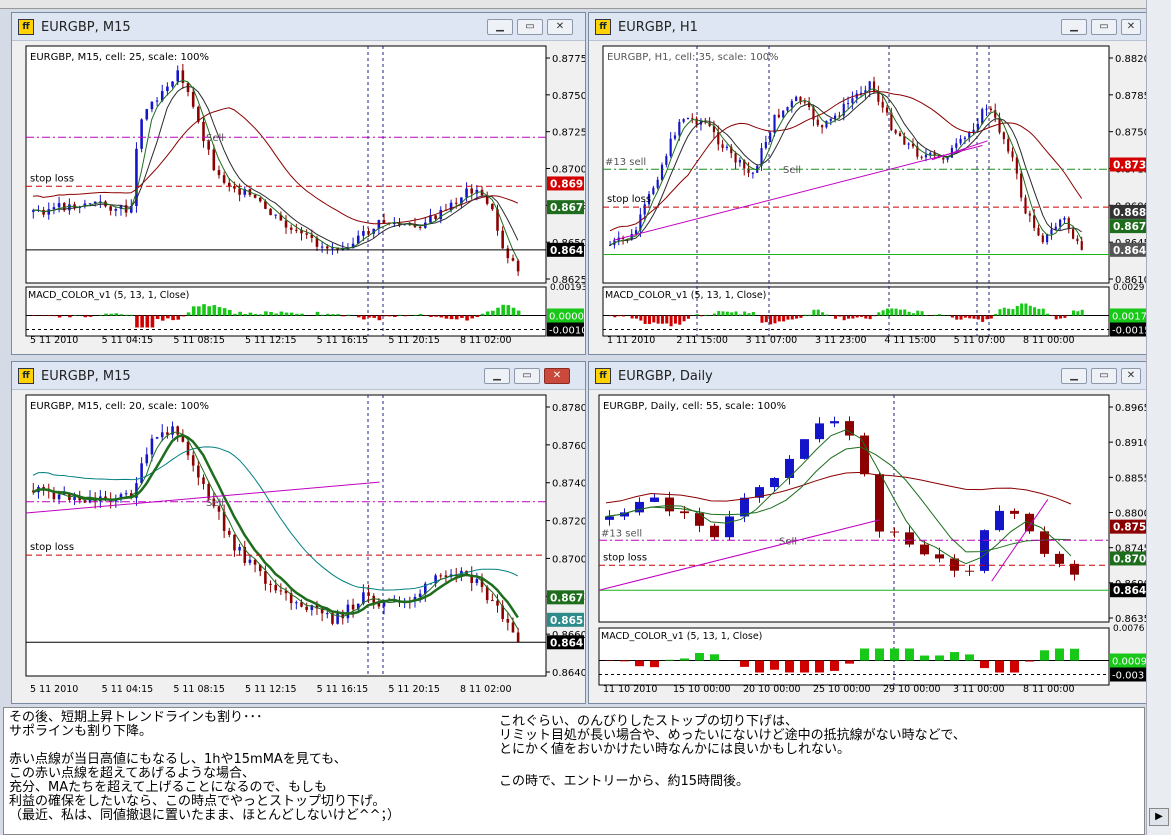 The height and width of the screenshot is (835, 1171). What do you see at coordinates (568, 59) in the screenshot?
I see `y-tick-label: 0.8775` at bounding box center [568, 59].